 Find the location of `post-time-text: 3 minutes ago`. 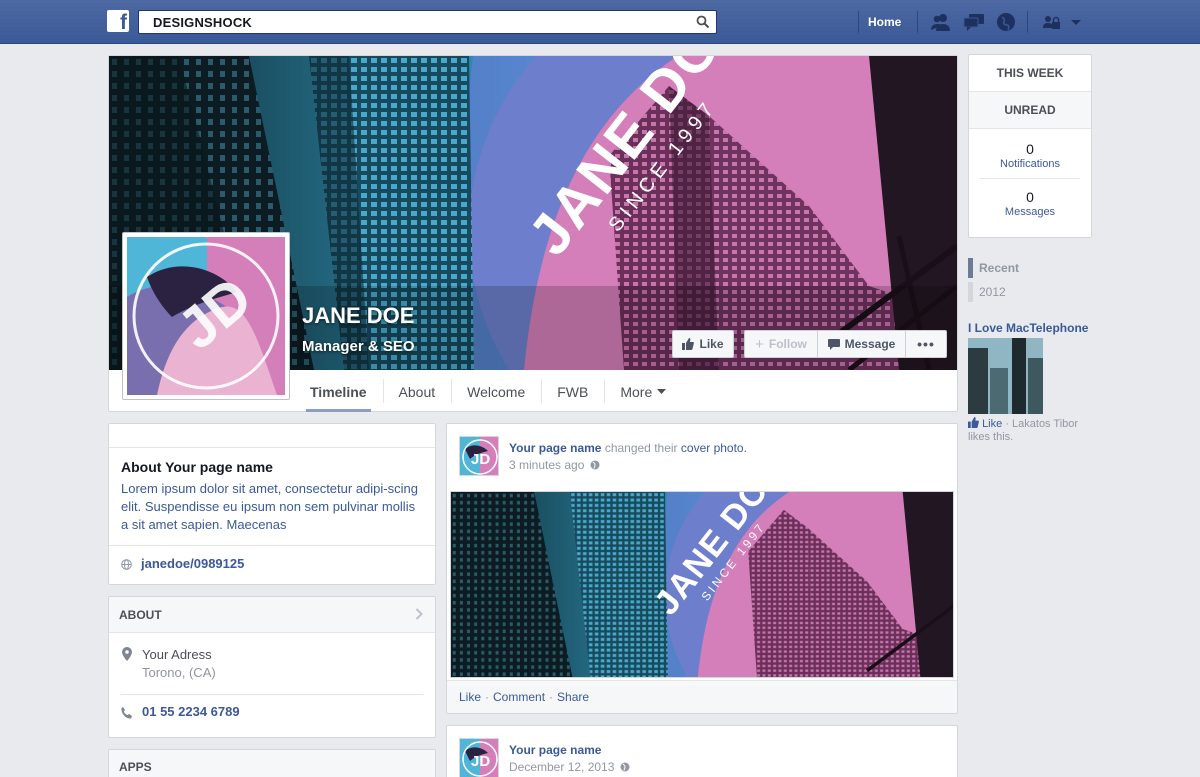

post-time-text: 3 minutes ago is located at coordinates (546, 465).